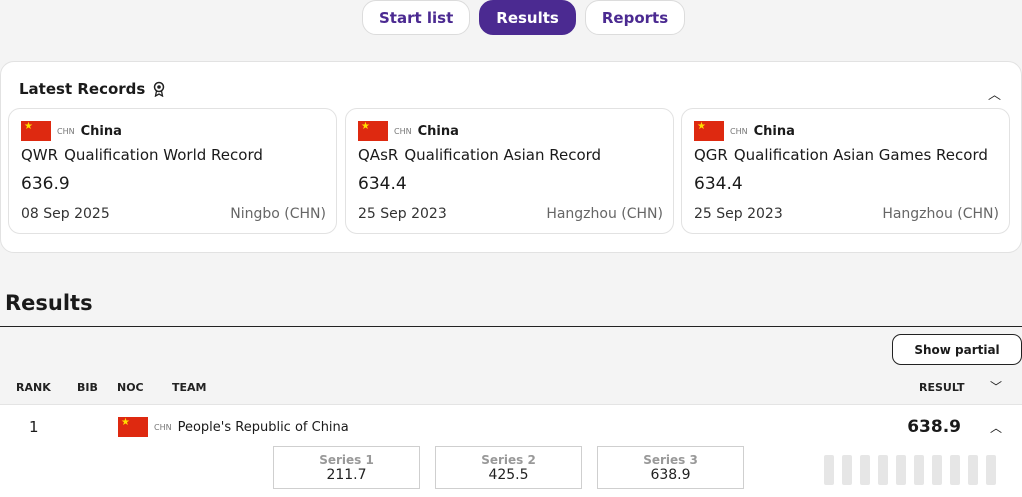 The image size is (1022, 497). What do you see at coordinates (130, 387) in the screenshot?
I see `column-header-noc: NOC` at bounding box center [130, 387].